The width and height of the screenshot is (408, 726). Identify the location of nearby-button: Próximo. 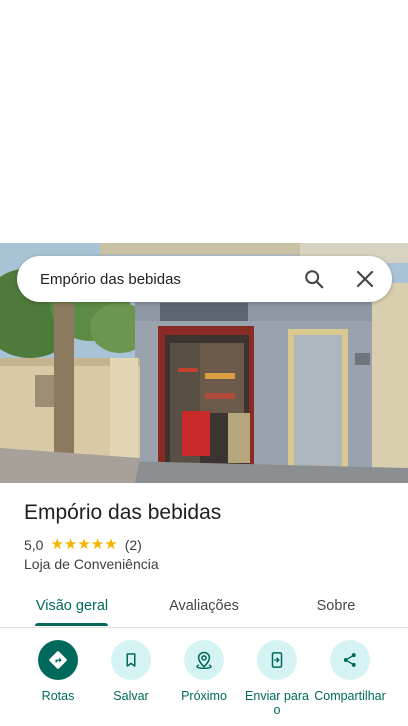
(204, 671).